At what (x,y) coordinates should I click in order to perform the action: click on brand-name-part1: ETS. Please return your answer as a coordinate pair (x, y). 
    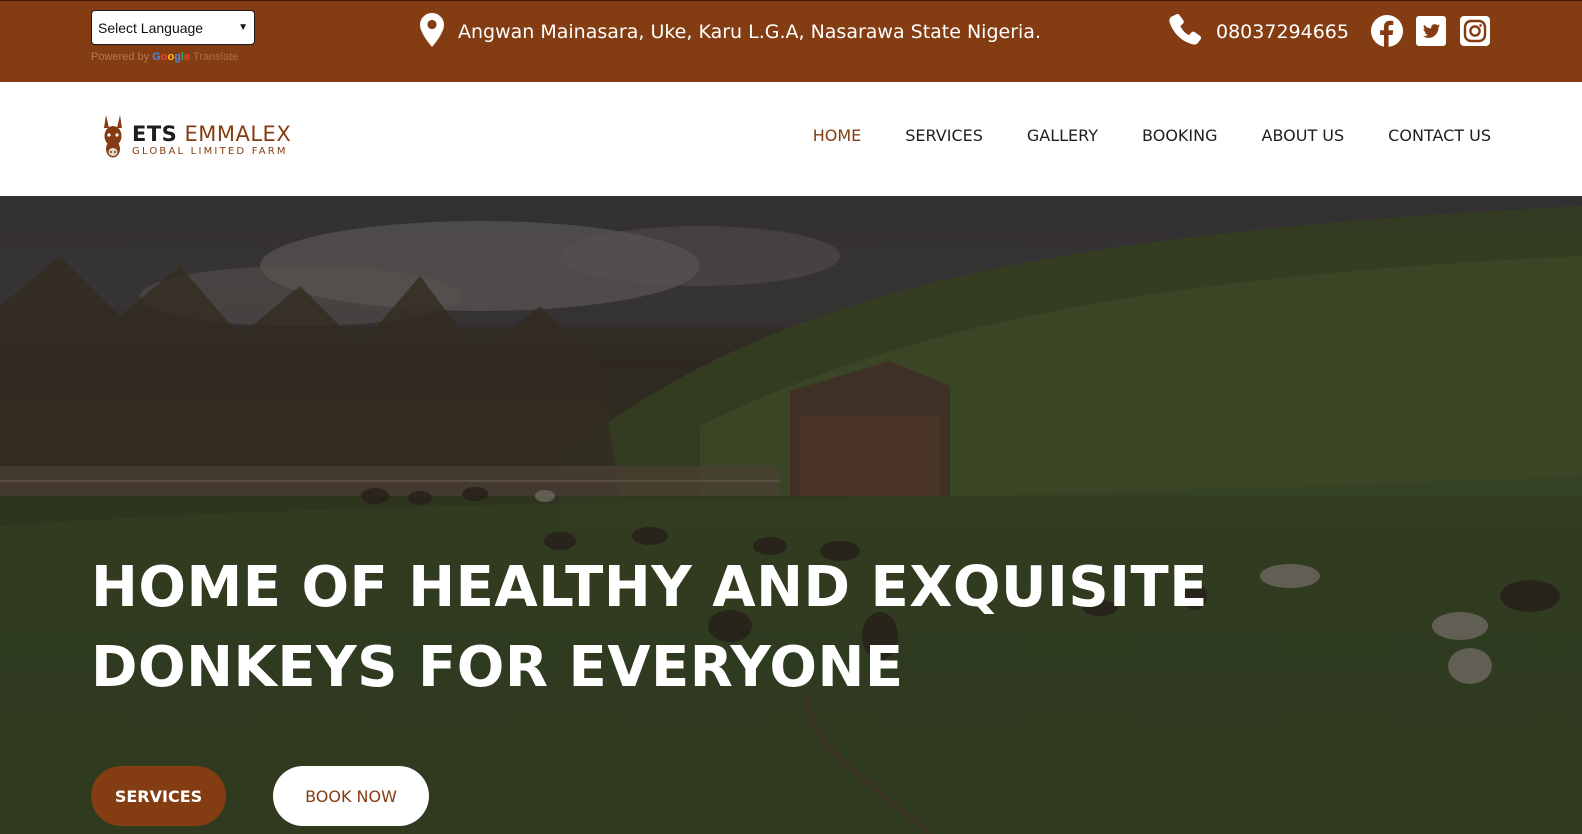
    Looking at the image, I should click on (155, 133).